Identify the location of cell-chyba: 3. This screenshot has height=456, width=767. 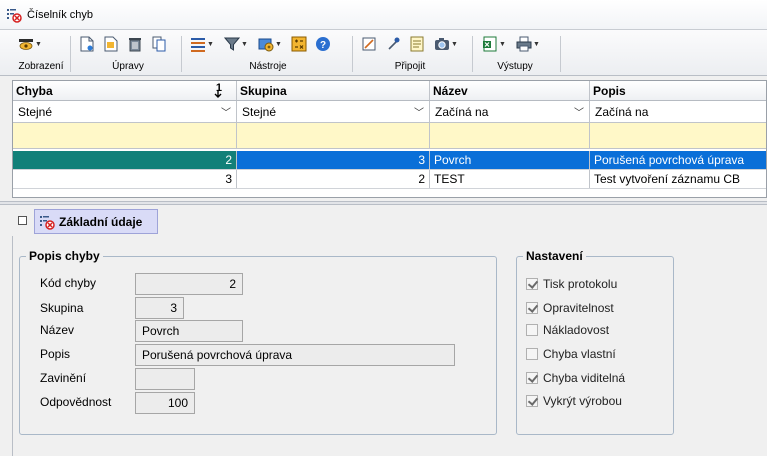
(125, 179).